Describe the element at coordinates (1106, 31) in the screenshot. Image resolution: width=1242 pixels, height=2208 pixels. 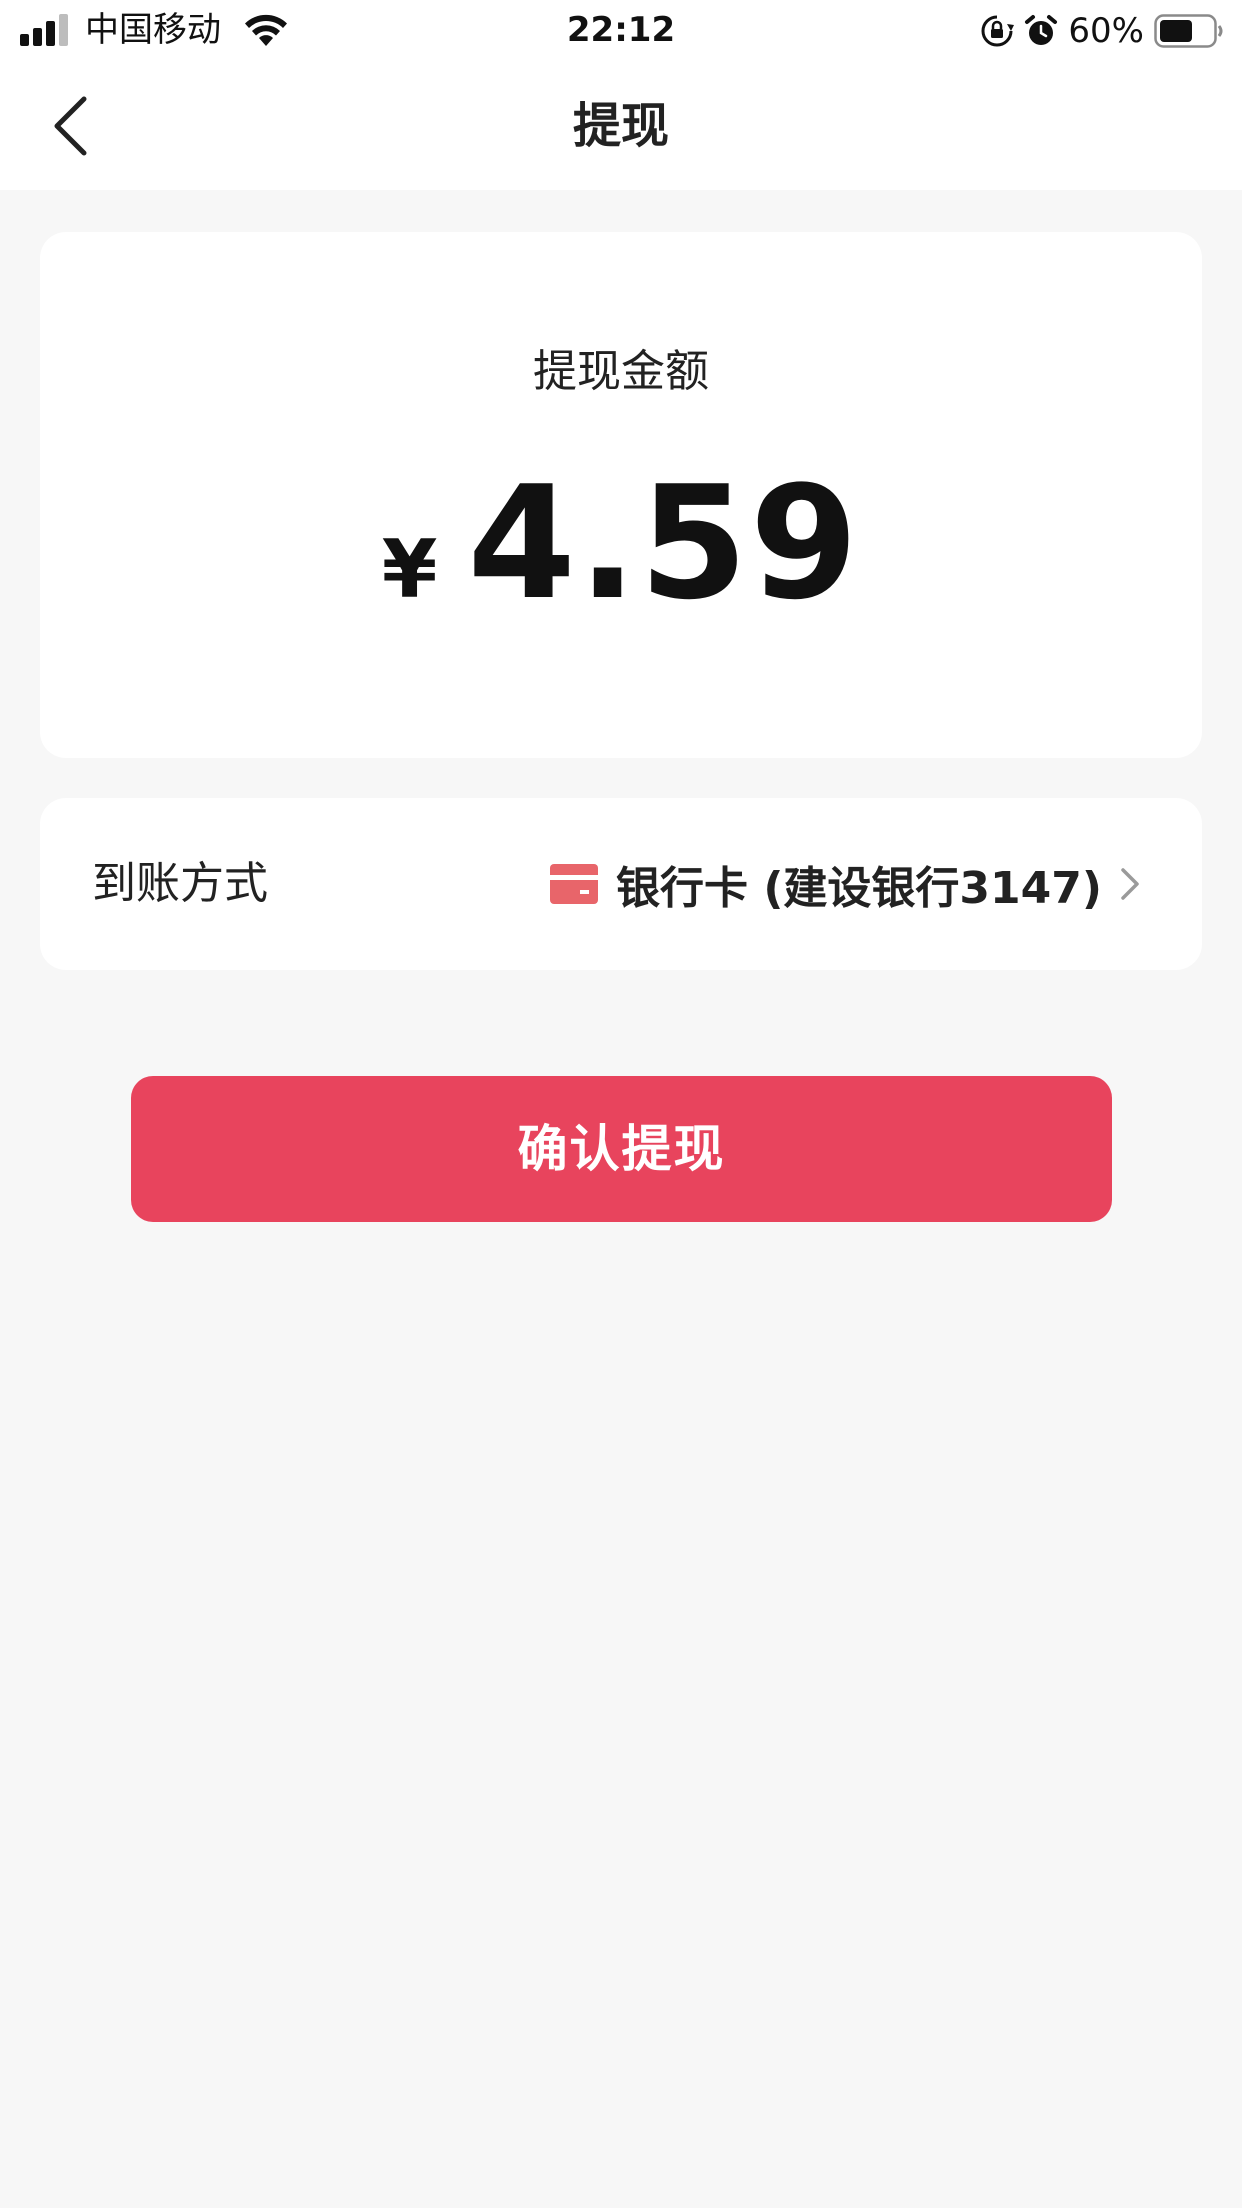
I see `battery-percent: 60%` at that location.